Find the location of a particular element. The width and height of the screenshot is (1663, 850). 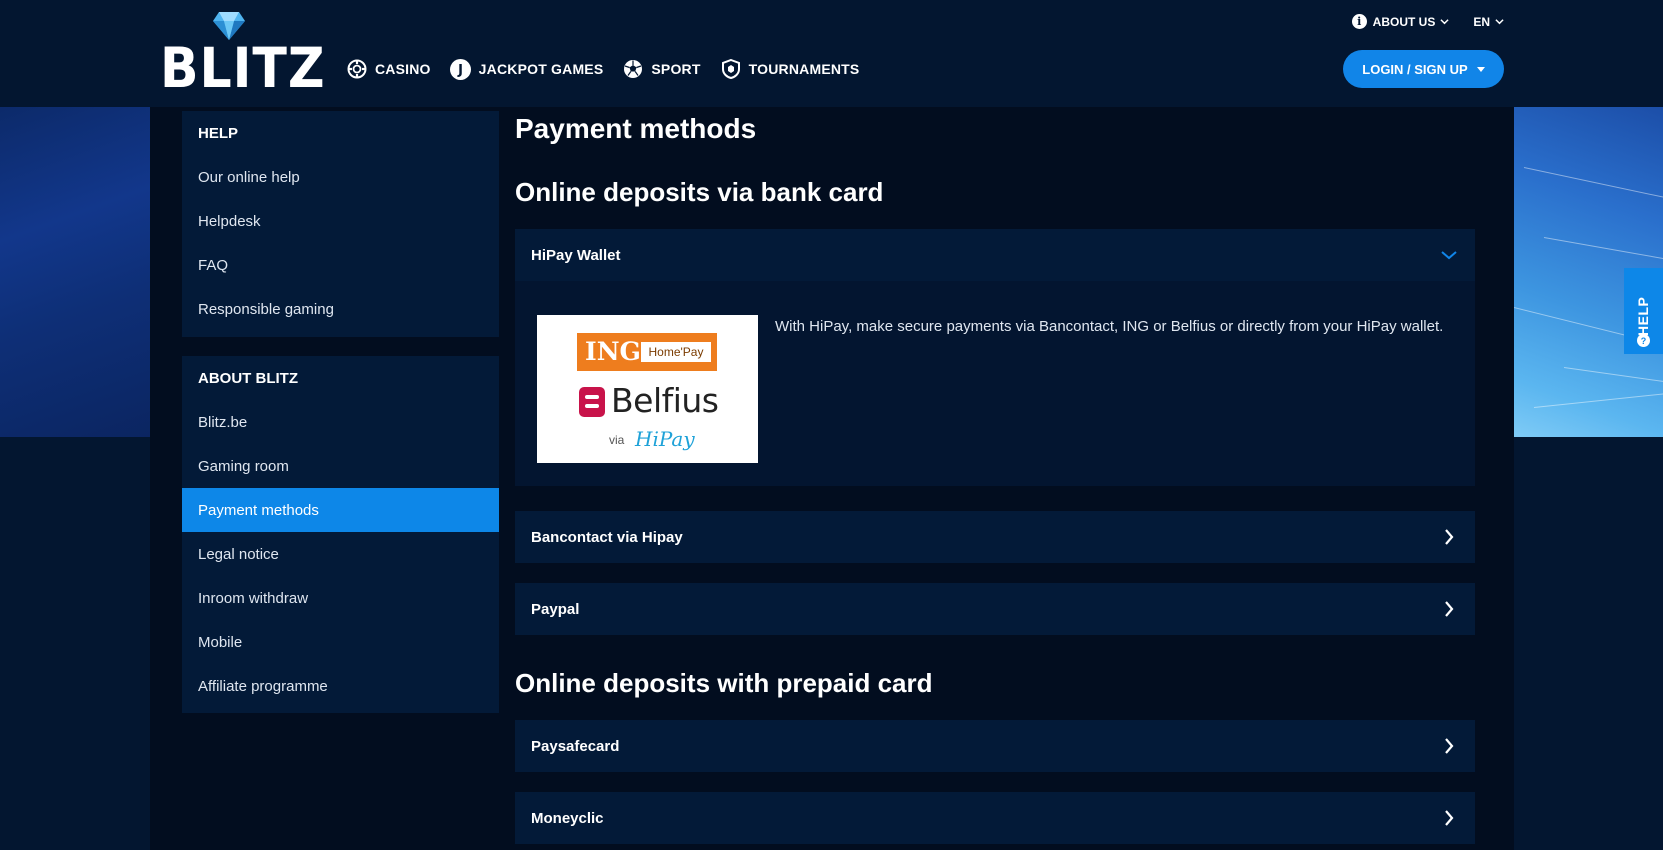

accordion-hipay-wallet: HiPay Wallet is located at coordinates (995, 255).